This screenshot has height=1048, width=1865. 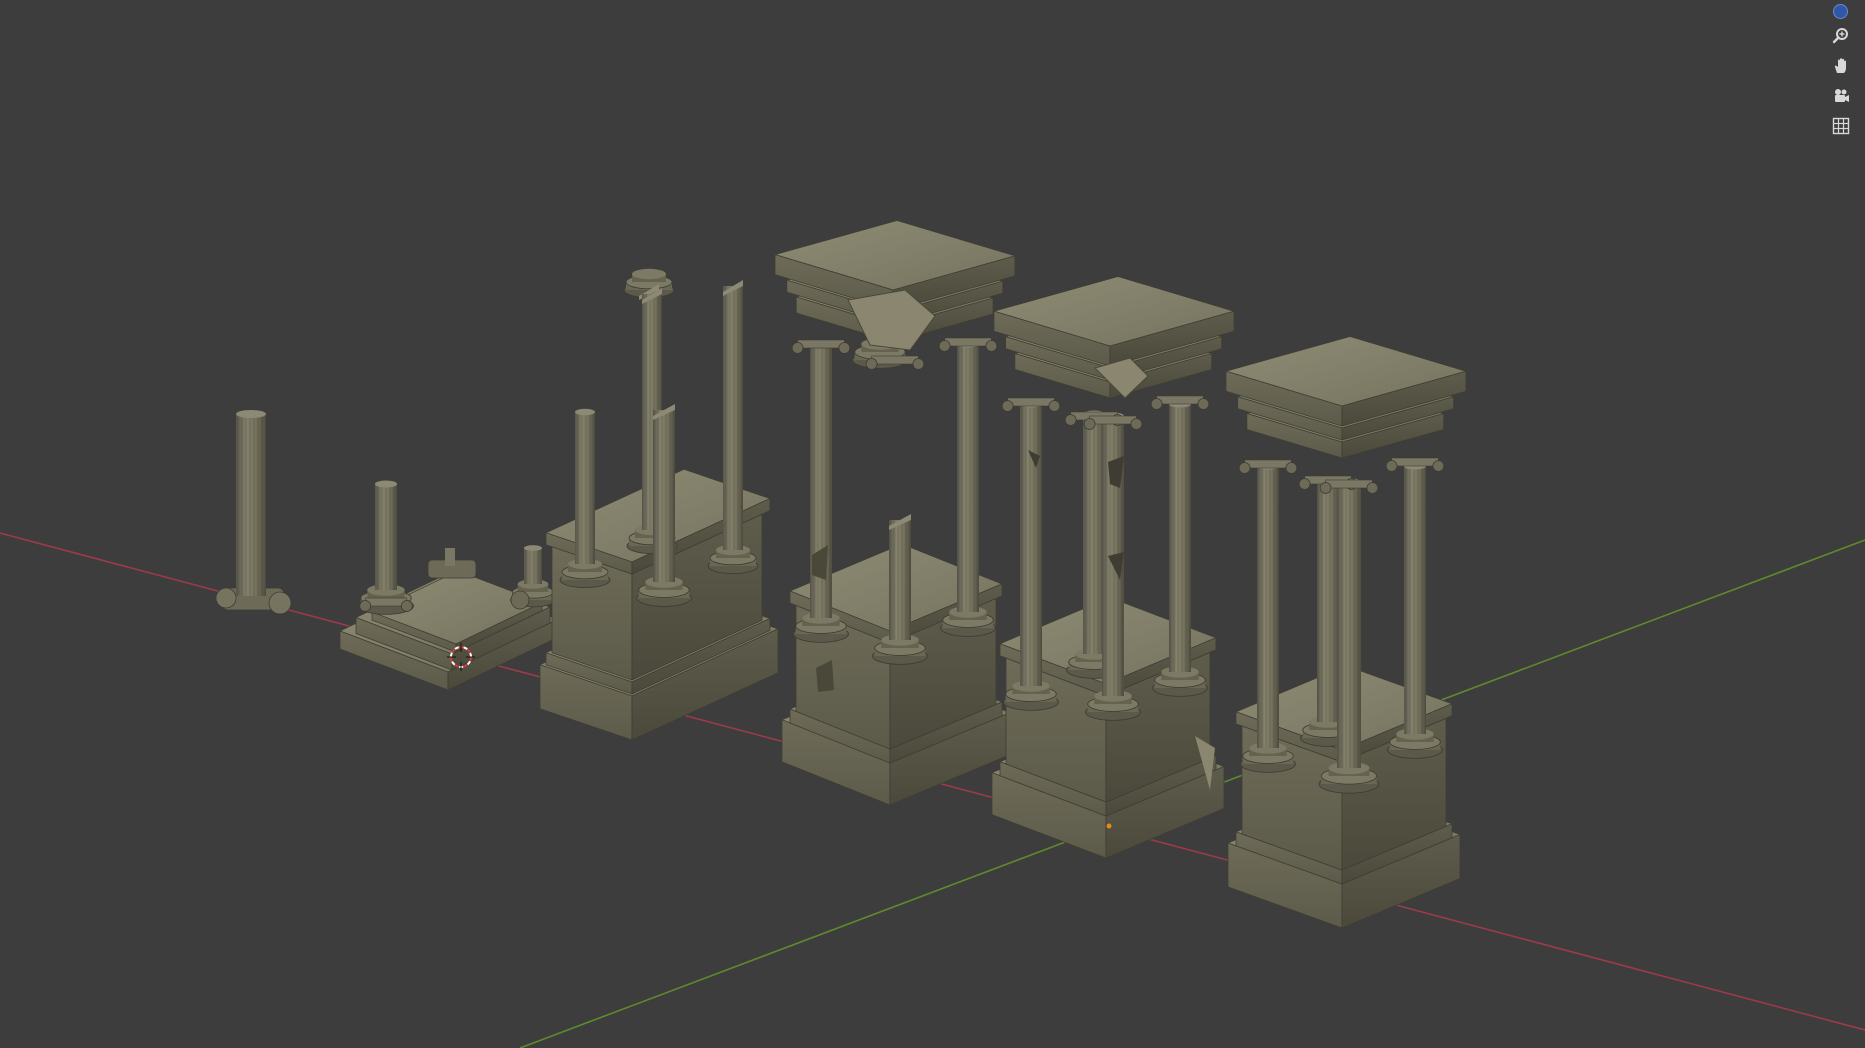 What do you see at coordinates (659, 504) in the screenshot?
I see `broken-columns-pedestal` at bounding box center [659, 504].